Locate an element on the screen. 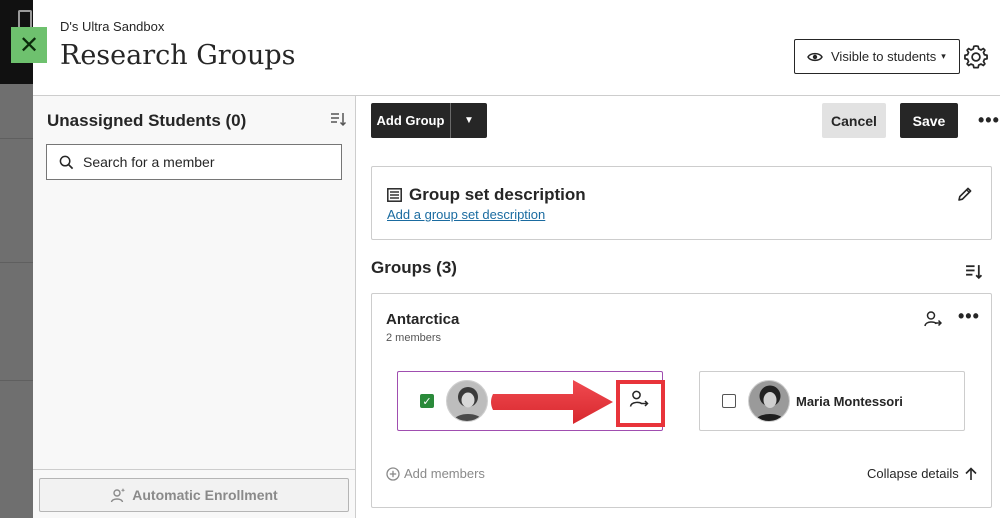 This screenshot has width=1000, height=518. visibility-dropdown: Visible to students ▾ is located at coordinates (877, 56).